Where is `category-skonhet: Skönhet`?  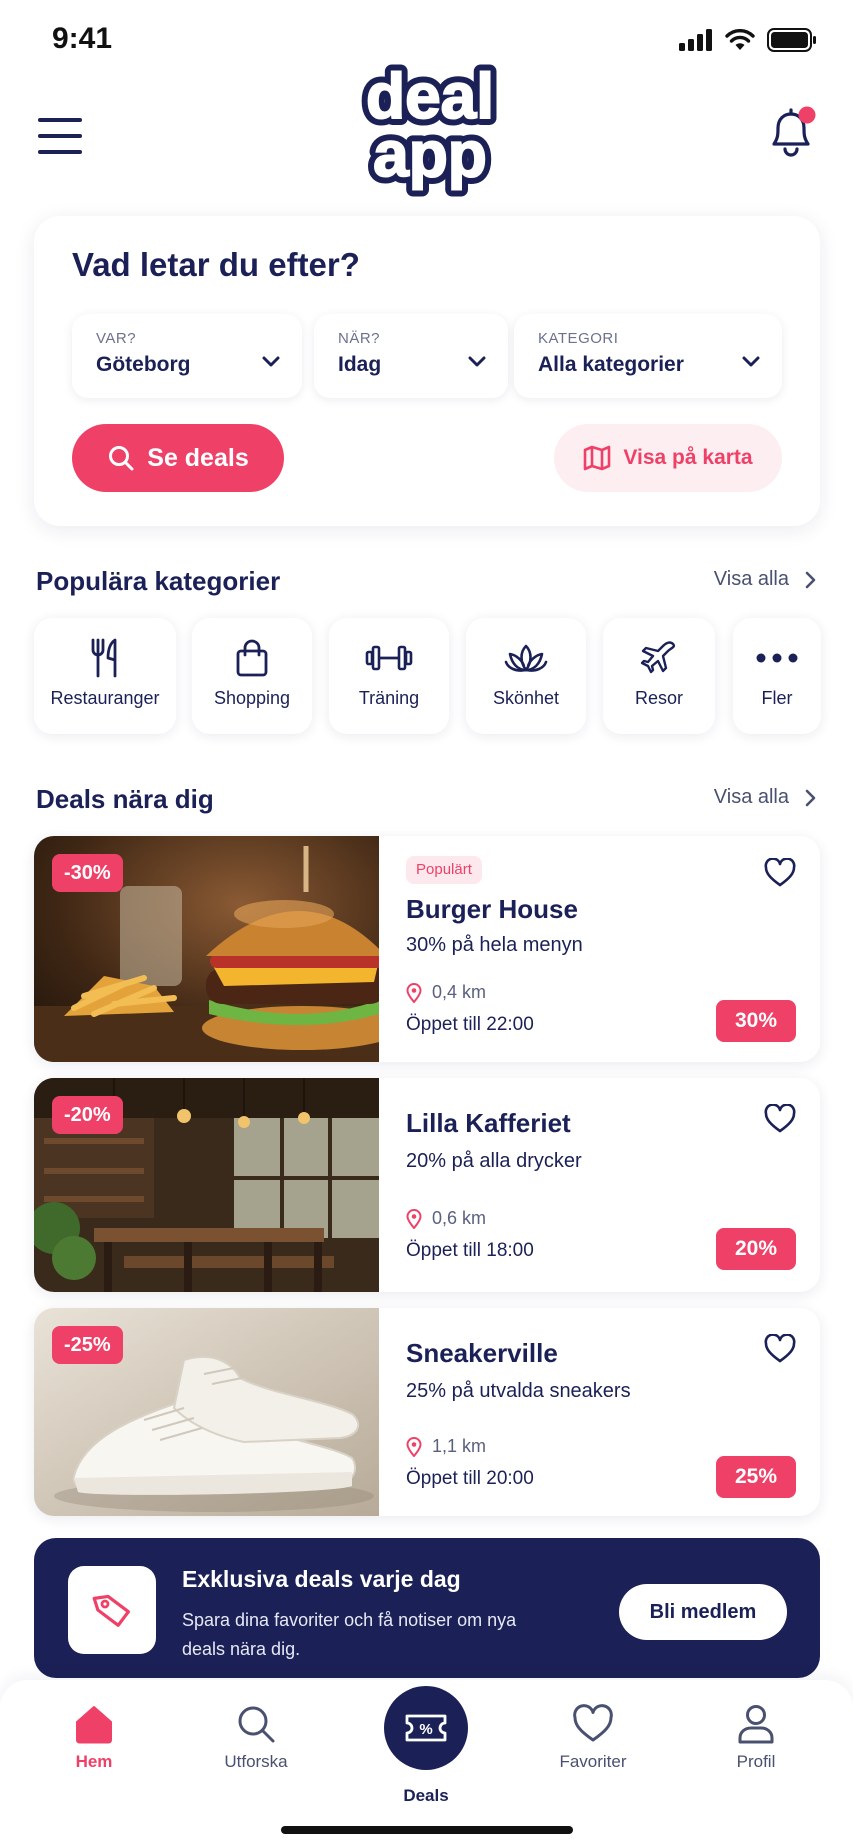 category-skonhet: Skönhet is located at coordinates (526, 676).